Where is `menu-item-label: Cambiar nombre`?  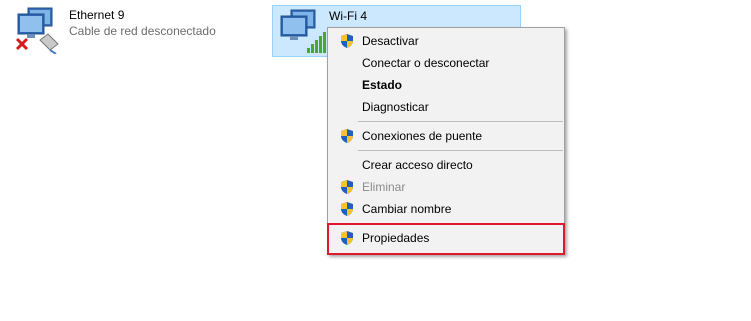 menu-item-label: Cambiar nombre is located at coordinates (407, 209).